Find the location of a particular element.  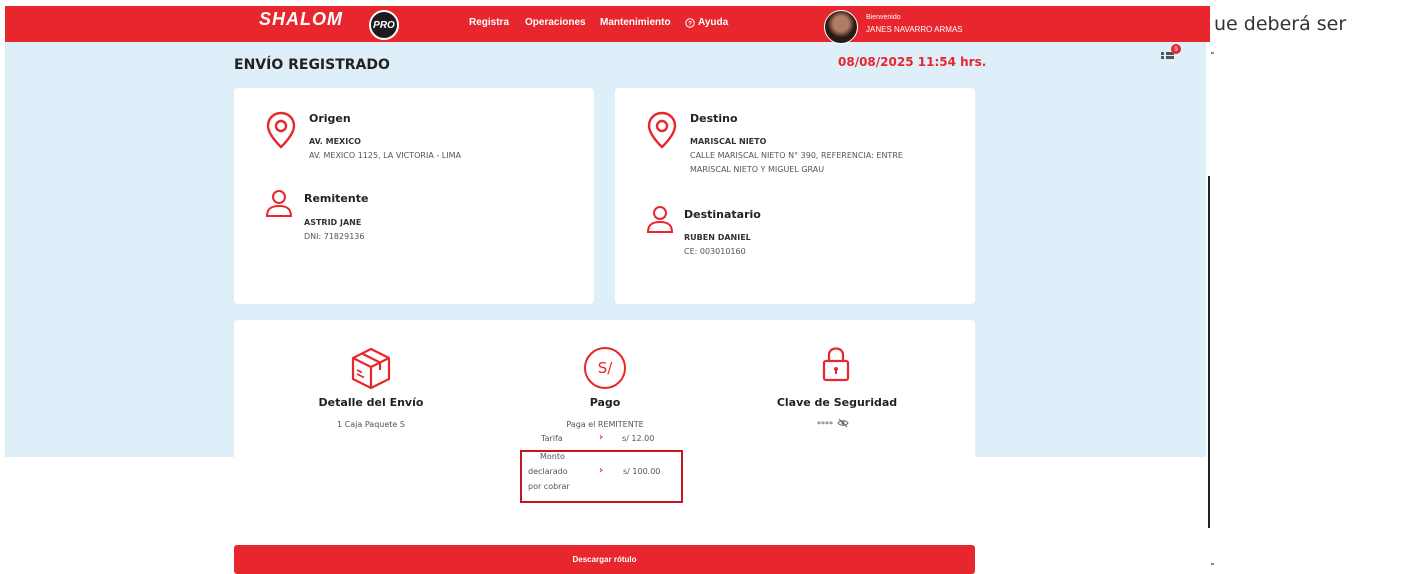

payment-heading: Pago is located at coordinates (605, 402).